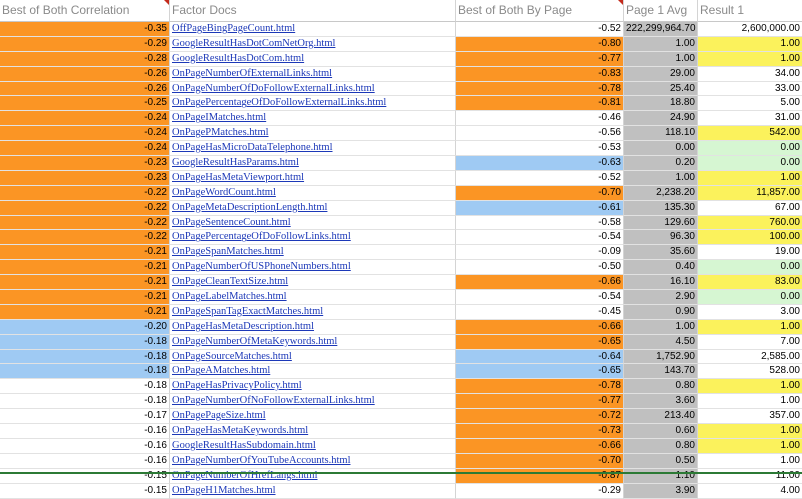 Image resolution: width=802 pixels, height=499 pixels. Describe the element at coordinates (313, 163) in the screenshot. I see `cell-factor-doc-link: GoogleResultHasParams.html` at that location.